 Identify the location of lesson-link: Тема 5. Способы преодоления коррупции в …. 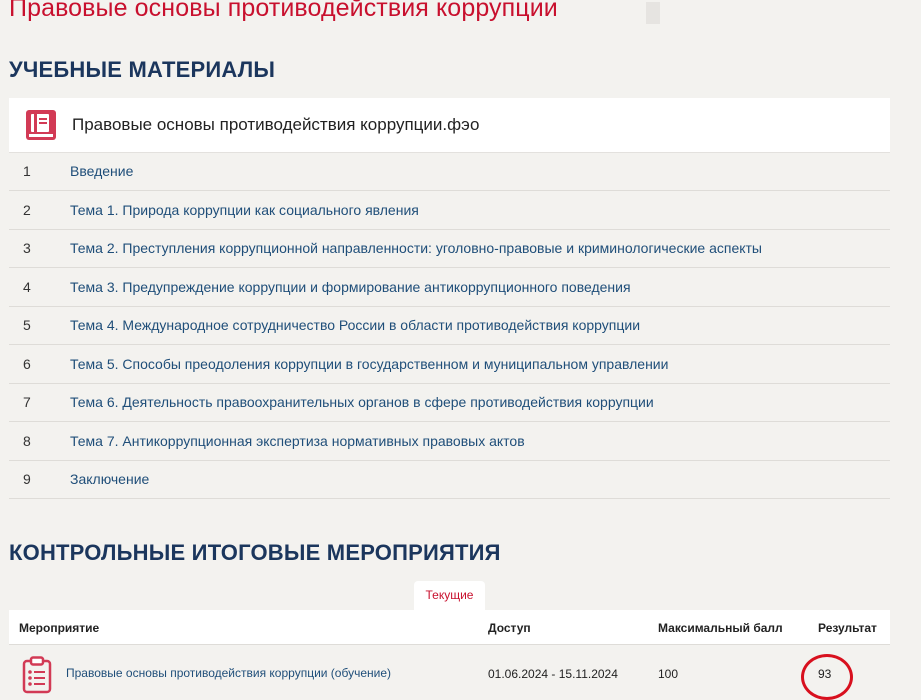
(369, 364).